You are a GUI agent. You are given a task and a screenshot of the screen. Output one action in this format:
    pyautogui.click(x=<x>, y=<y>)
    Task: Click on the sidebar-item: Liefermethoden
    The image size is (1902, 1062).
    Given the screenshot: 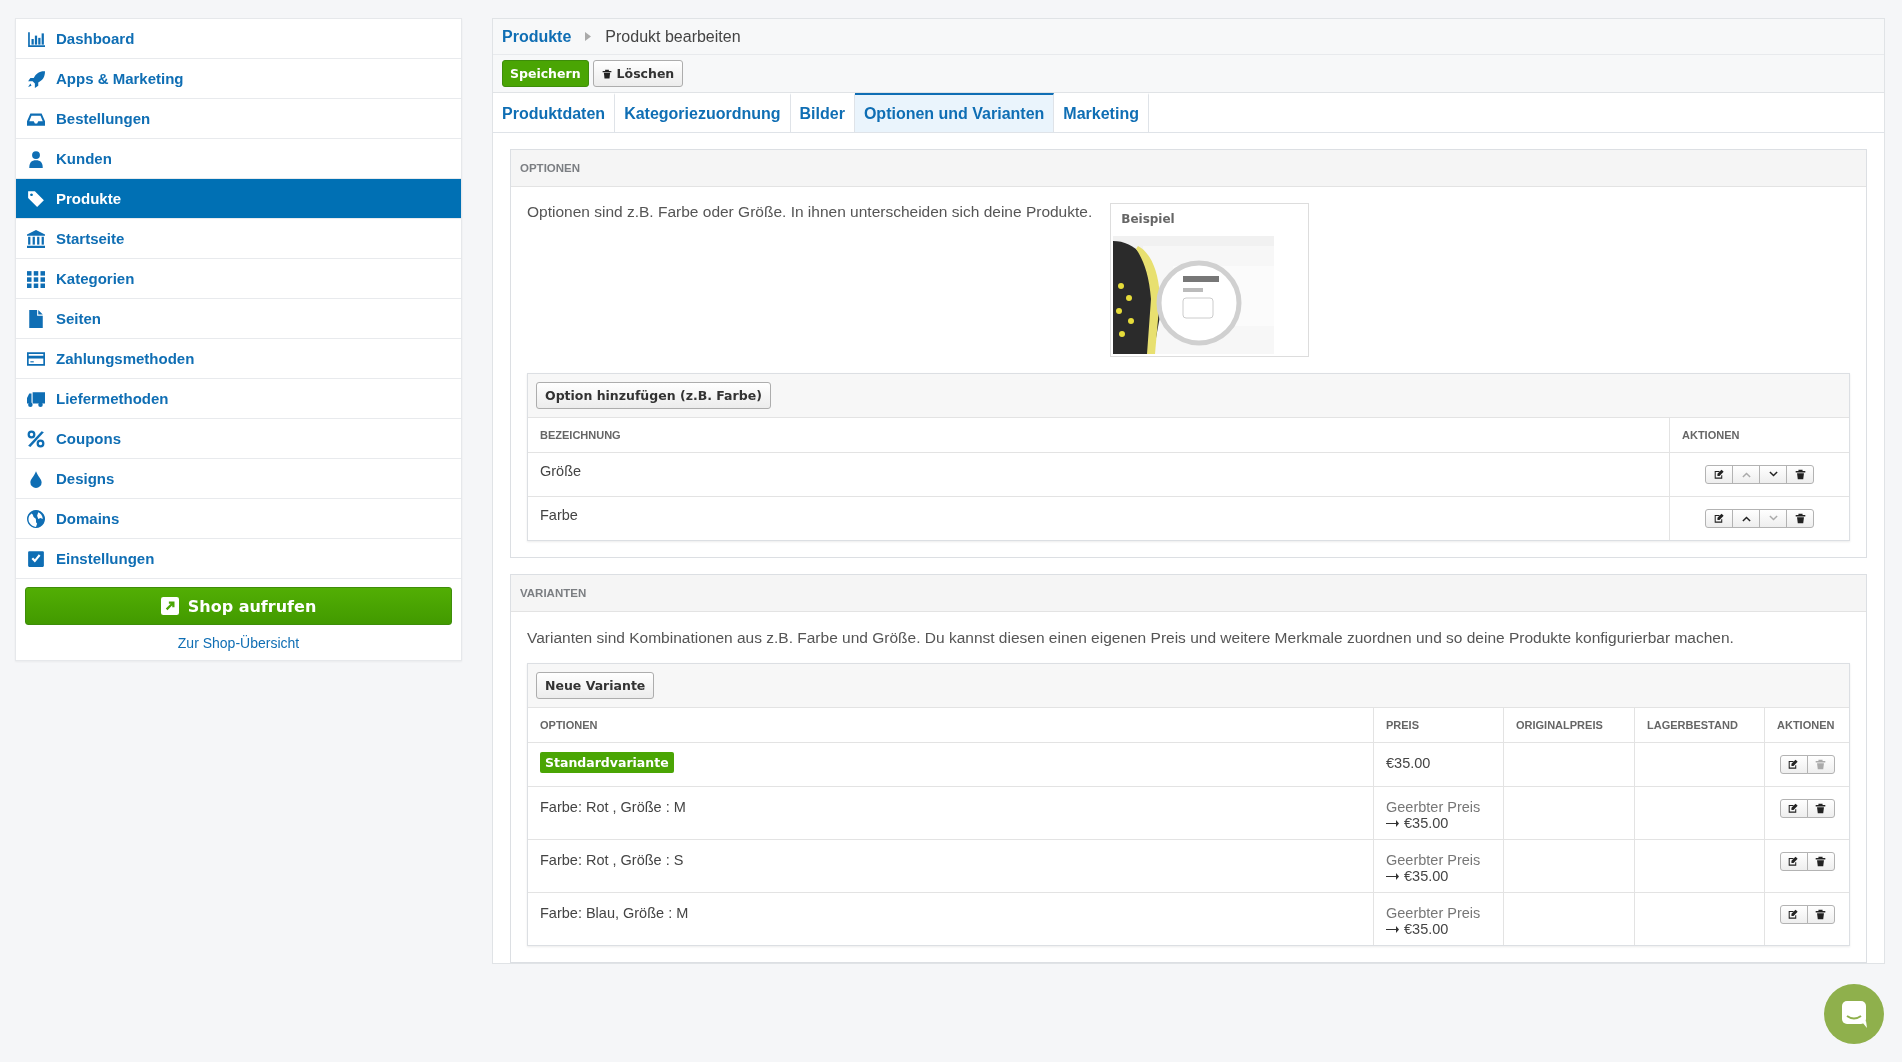 What is the action you would take?
    pyautogui.click(x=238, y=399)
    